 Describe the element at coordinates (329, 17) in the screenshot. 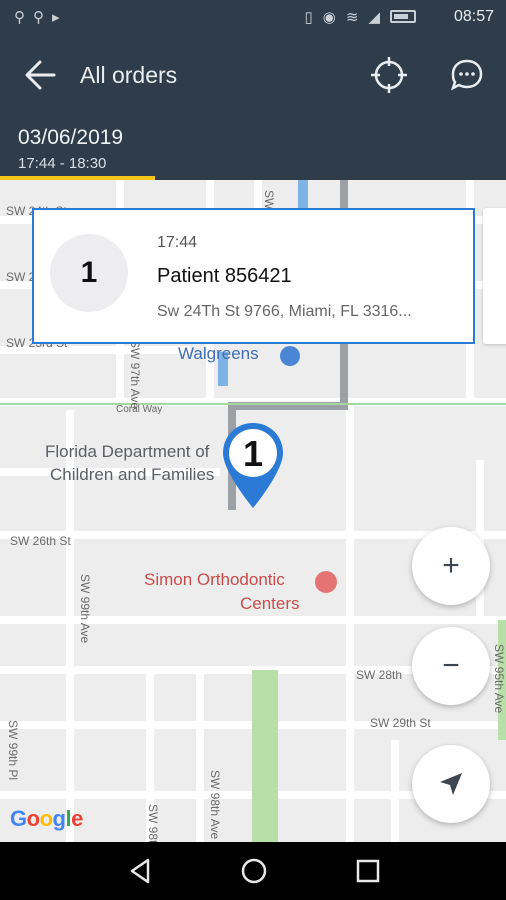

I see `eye-icon: ◉` at that location.